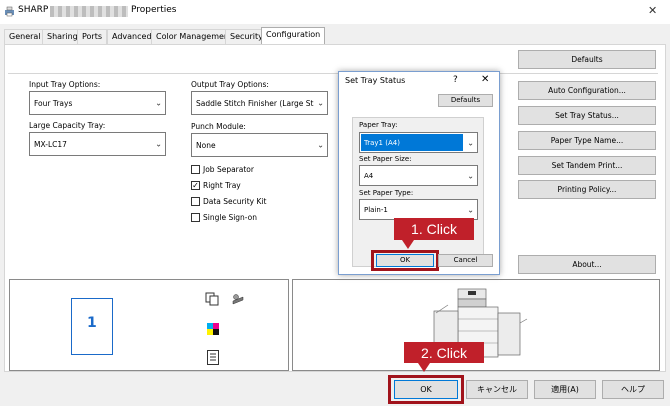 This screenshot has width=670, height=406. What do you see at coordinates (213, 329) in the screenshot?
I see `color-mode-icon` at bounding box center [213, 329].